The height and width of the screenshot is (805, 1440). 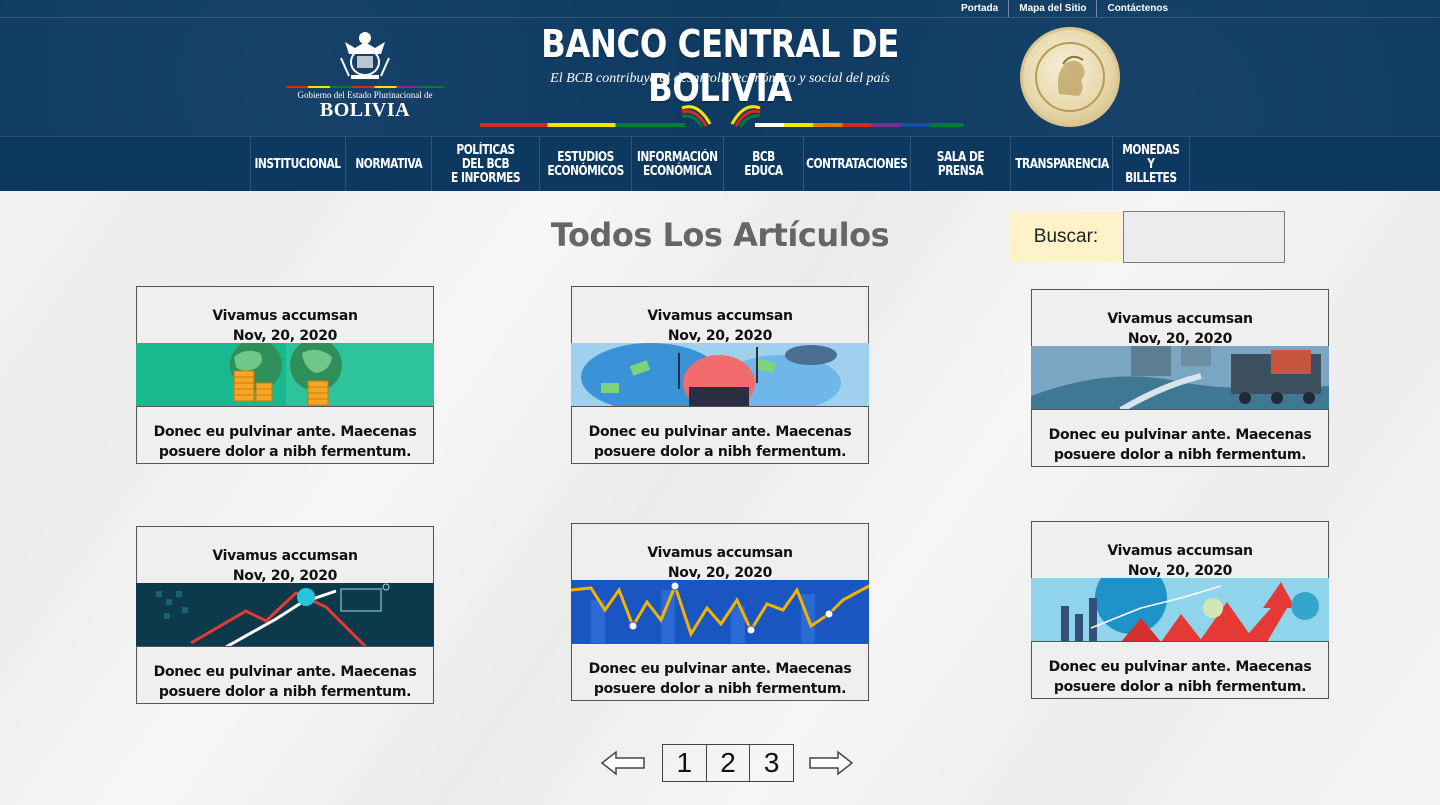 What do you see at coordinates (365, 110) in the screenshot?
I see `gov-logo-line2: BOLIVIA` at bounding box center [365, 110].